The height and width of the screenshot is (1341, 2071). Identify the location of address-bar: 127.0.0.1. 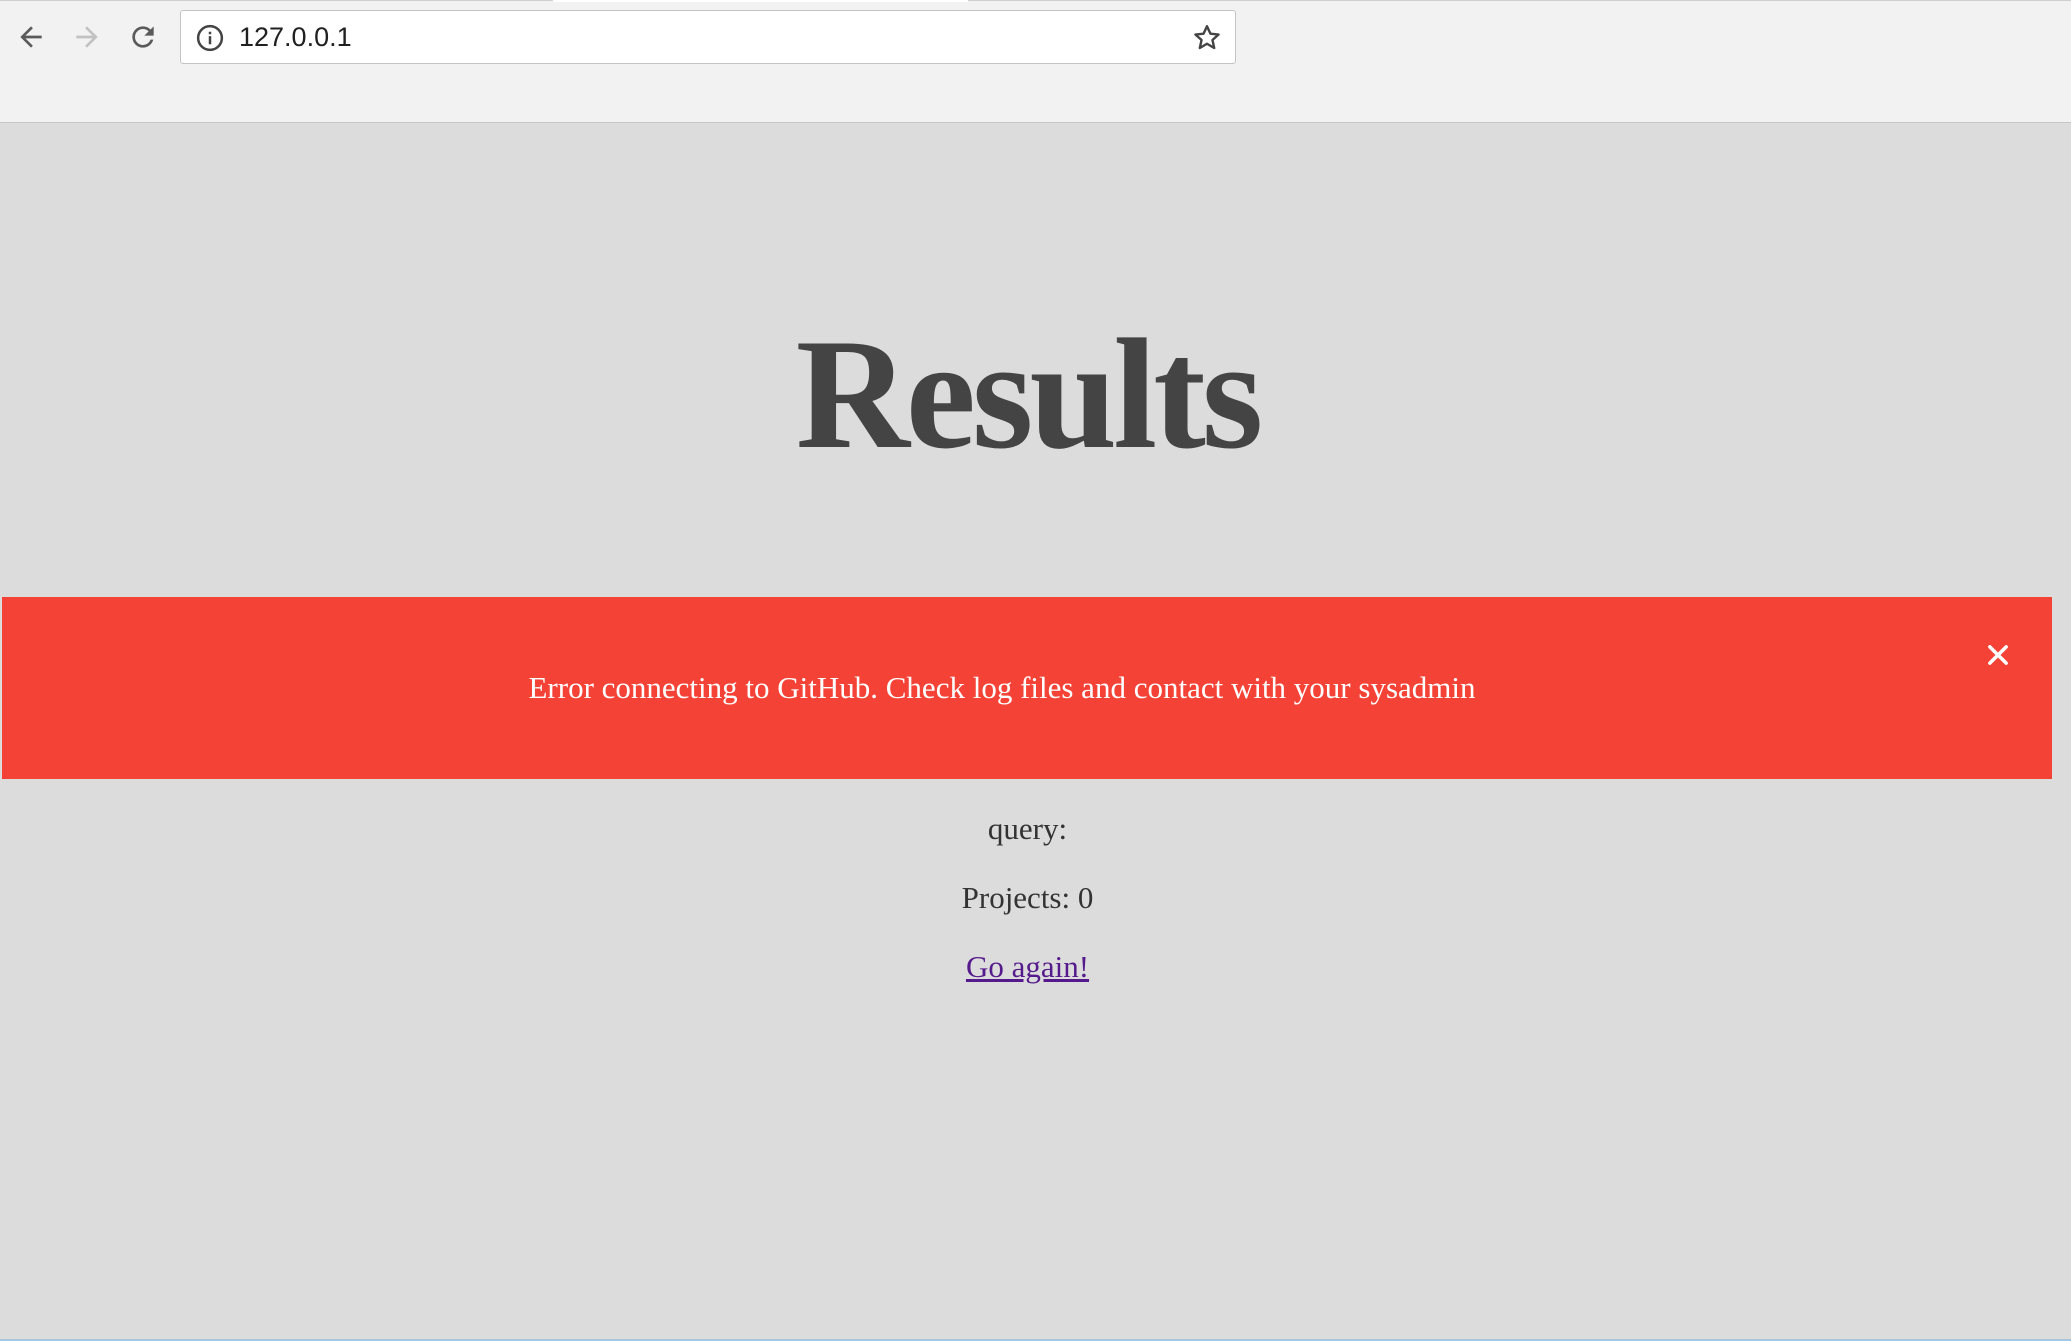
(708, 37).